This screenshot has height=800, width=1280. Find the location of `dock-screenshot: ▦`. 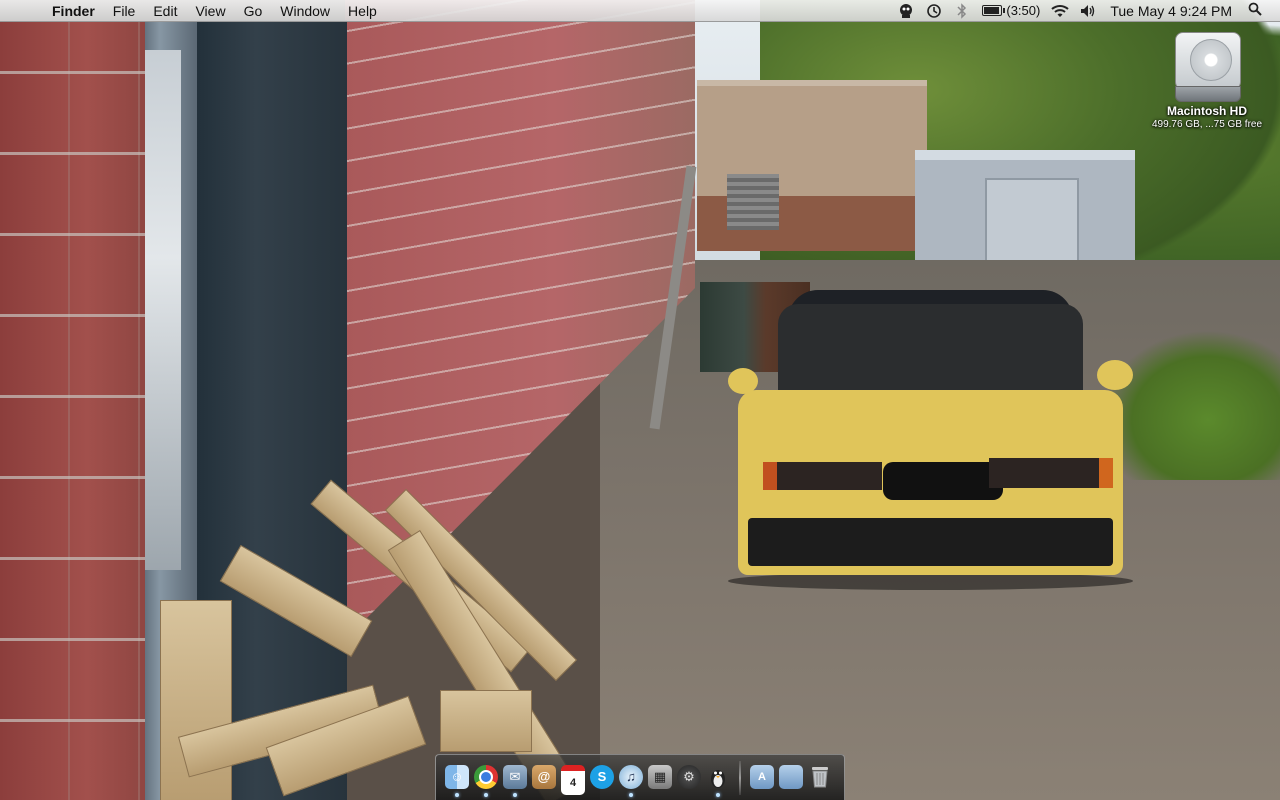

dock-screenshot: ▦ is located at coordinates (660, 778).